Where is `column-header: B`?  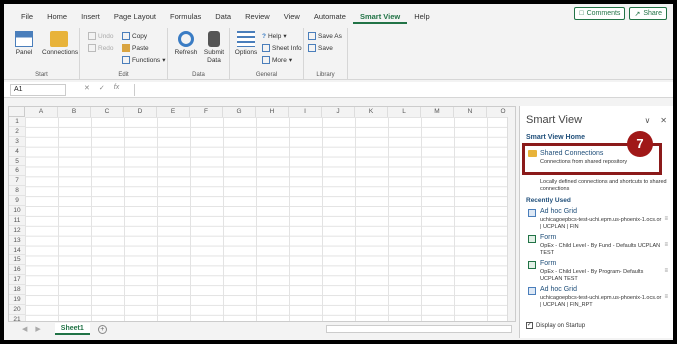 column-header: B is located at coordinates (74, 112).